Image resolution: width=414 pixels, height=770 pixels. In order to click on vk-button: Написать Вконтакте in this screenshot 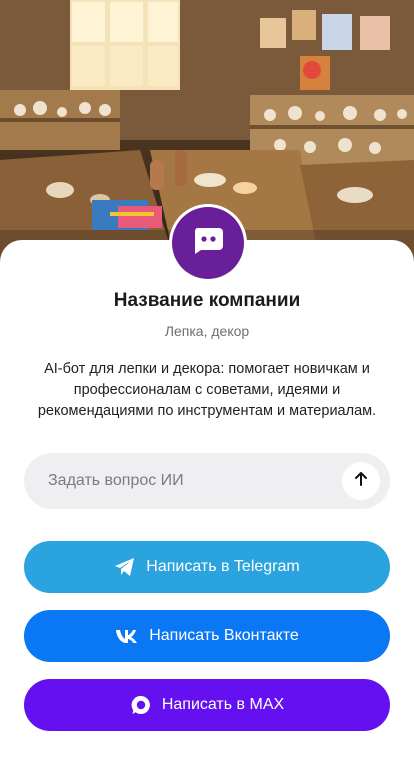, I will do `click(207, 636)`.